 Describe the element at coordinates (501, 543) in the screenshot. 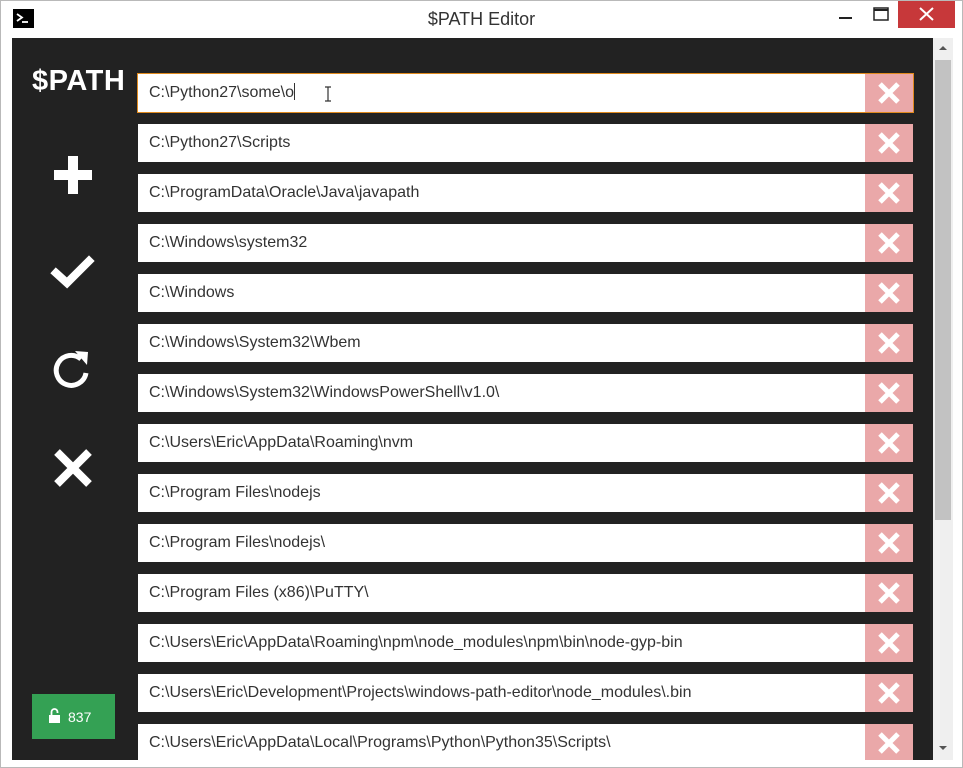

I see `path-input: C:\Program Files\nodejs\` at that location.